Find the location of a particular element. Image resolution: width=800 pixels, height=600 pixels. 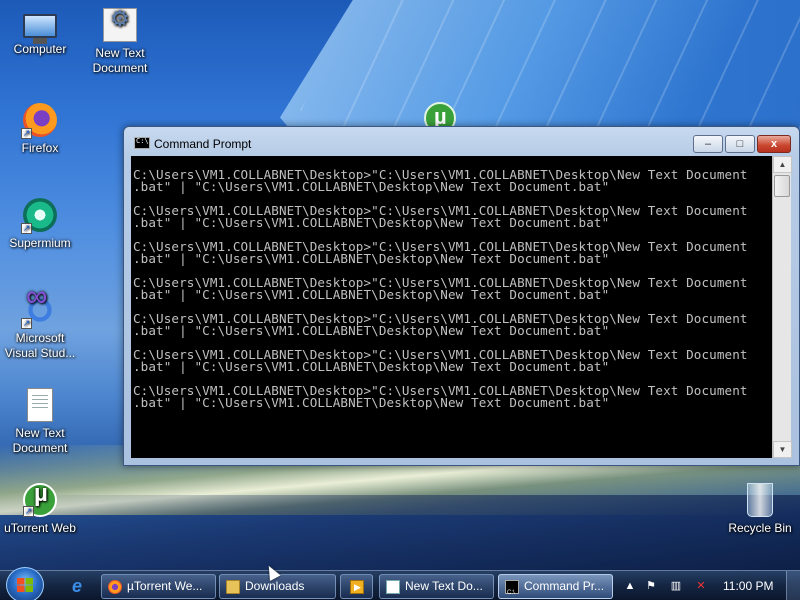

desktop-icon-label: Recycle Bin is located at coordinates (760, 528).